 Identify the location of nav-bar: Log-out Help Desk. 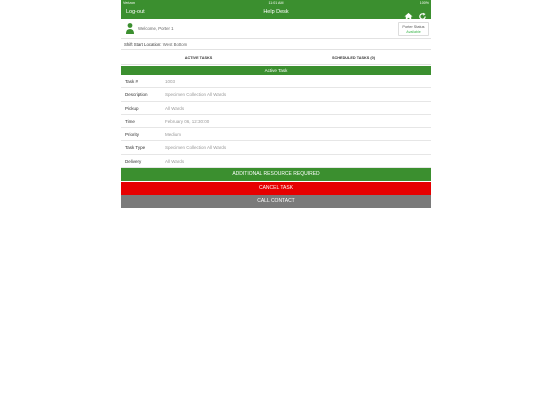
(276, 13).